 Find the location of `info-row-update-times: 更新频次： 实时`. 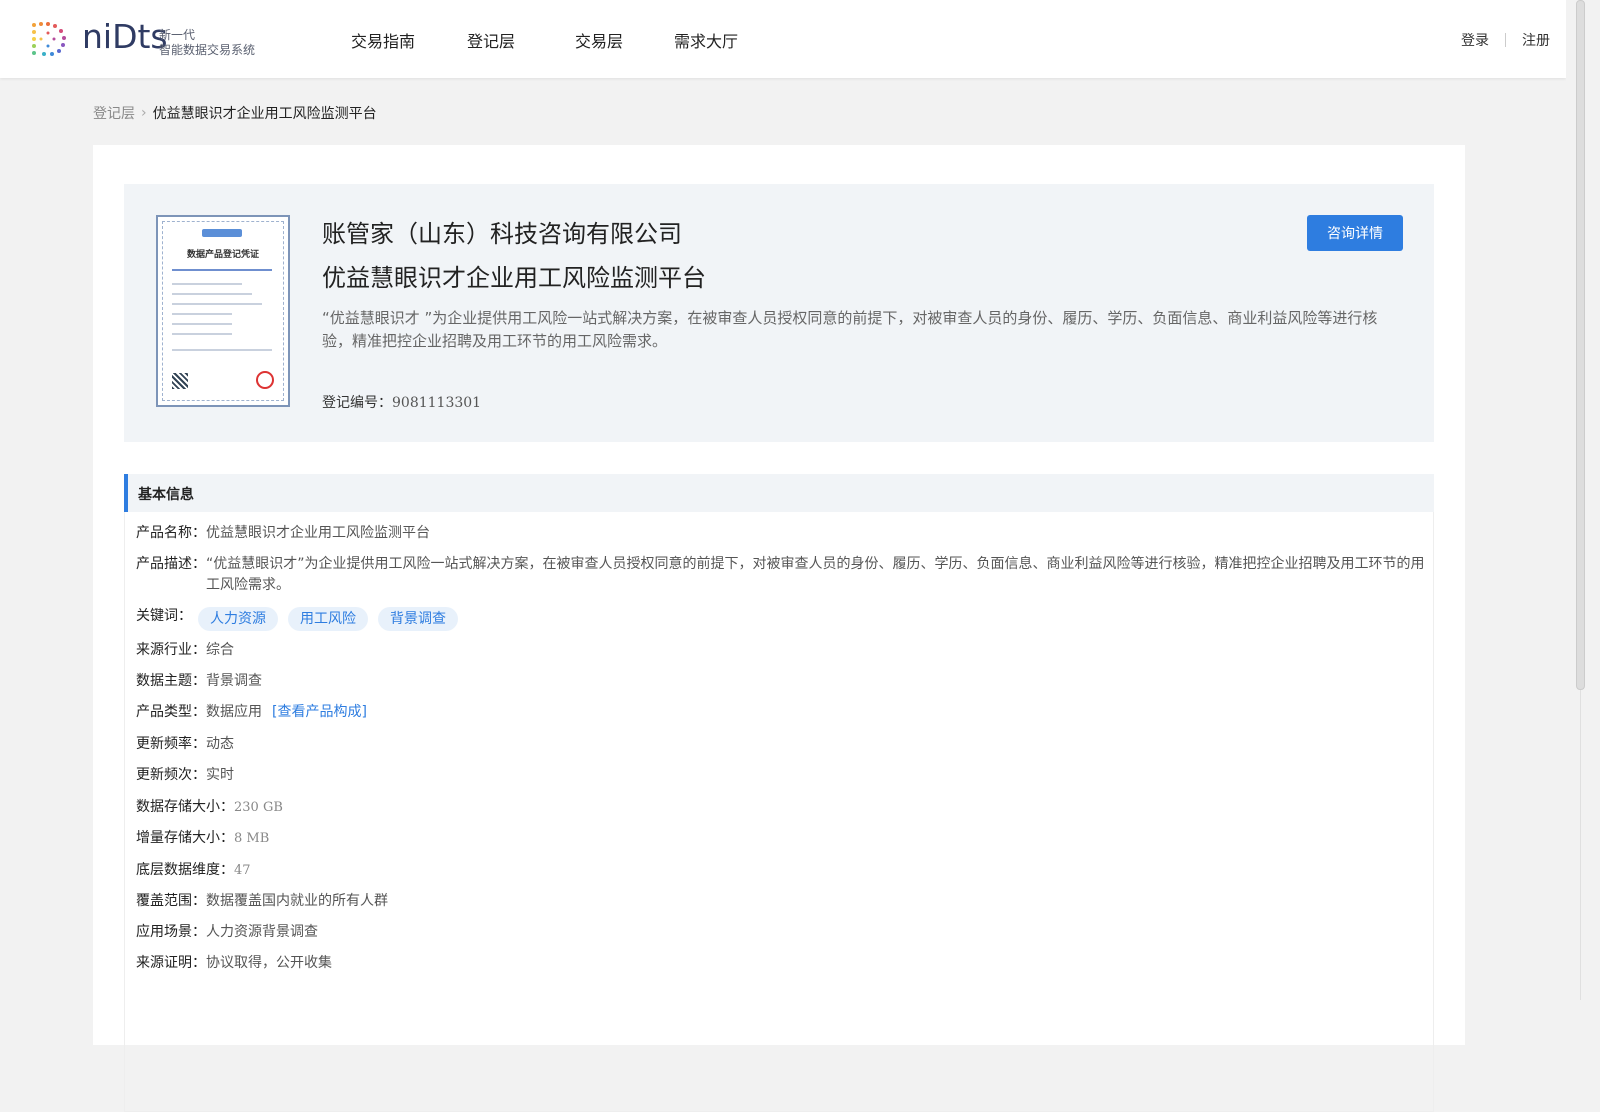

info-row-update-times: 更新频次： 实时 is located at coordinates (185, 775).